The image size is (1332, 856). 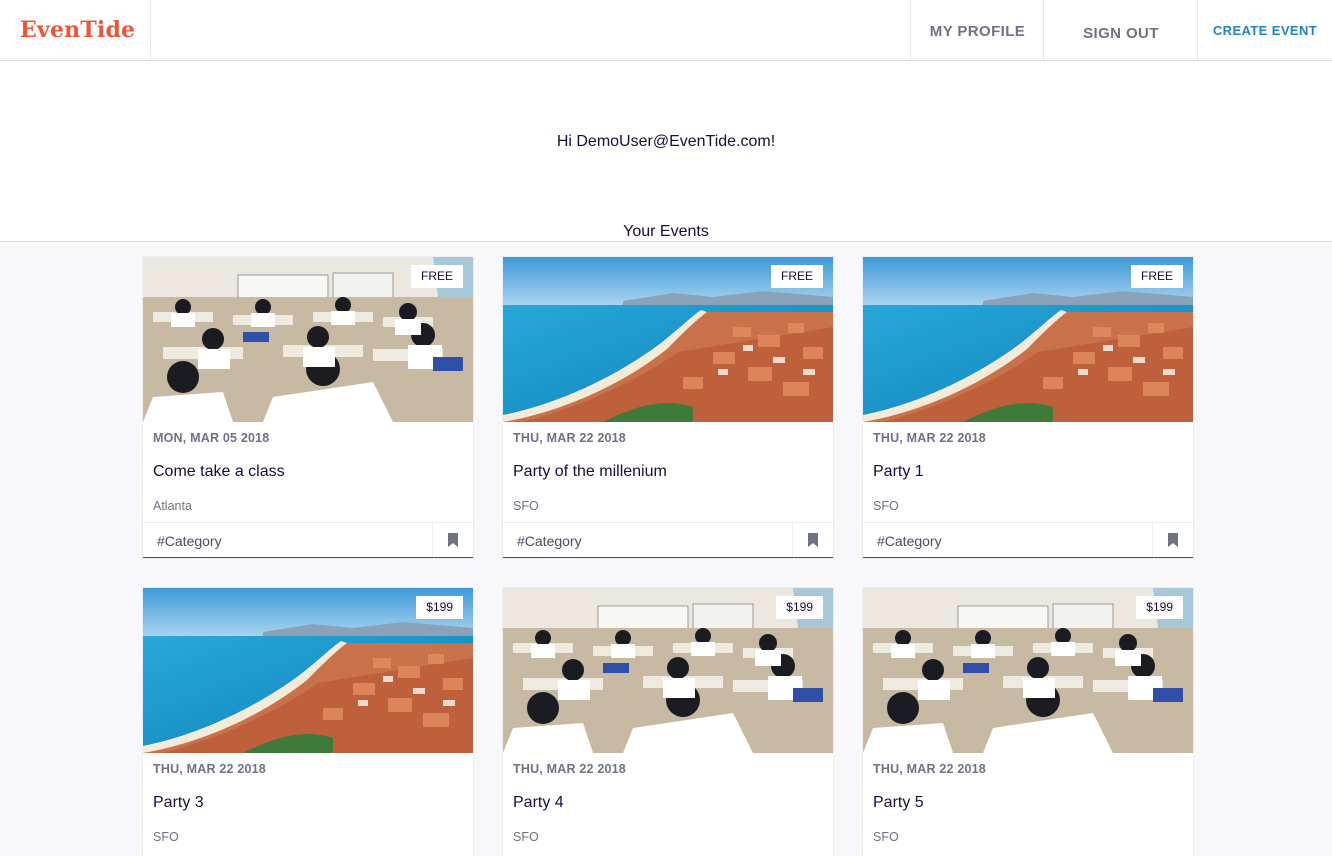 What do you see at coordinates (178, 803) in the screenshot?
I see `event-title: Party 3` at bounding box center [178, 803].